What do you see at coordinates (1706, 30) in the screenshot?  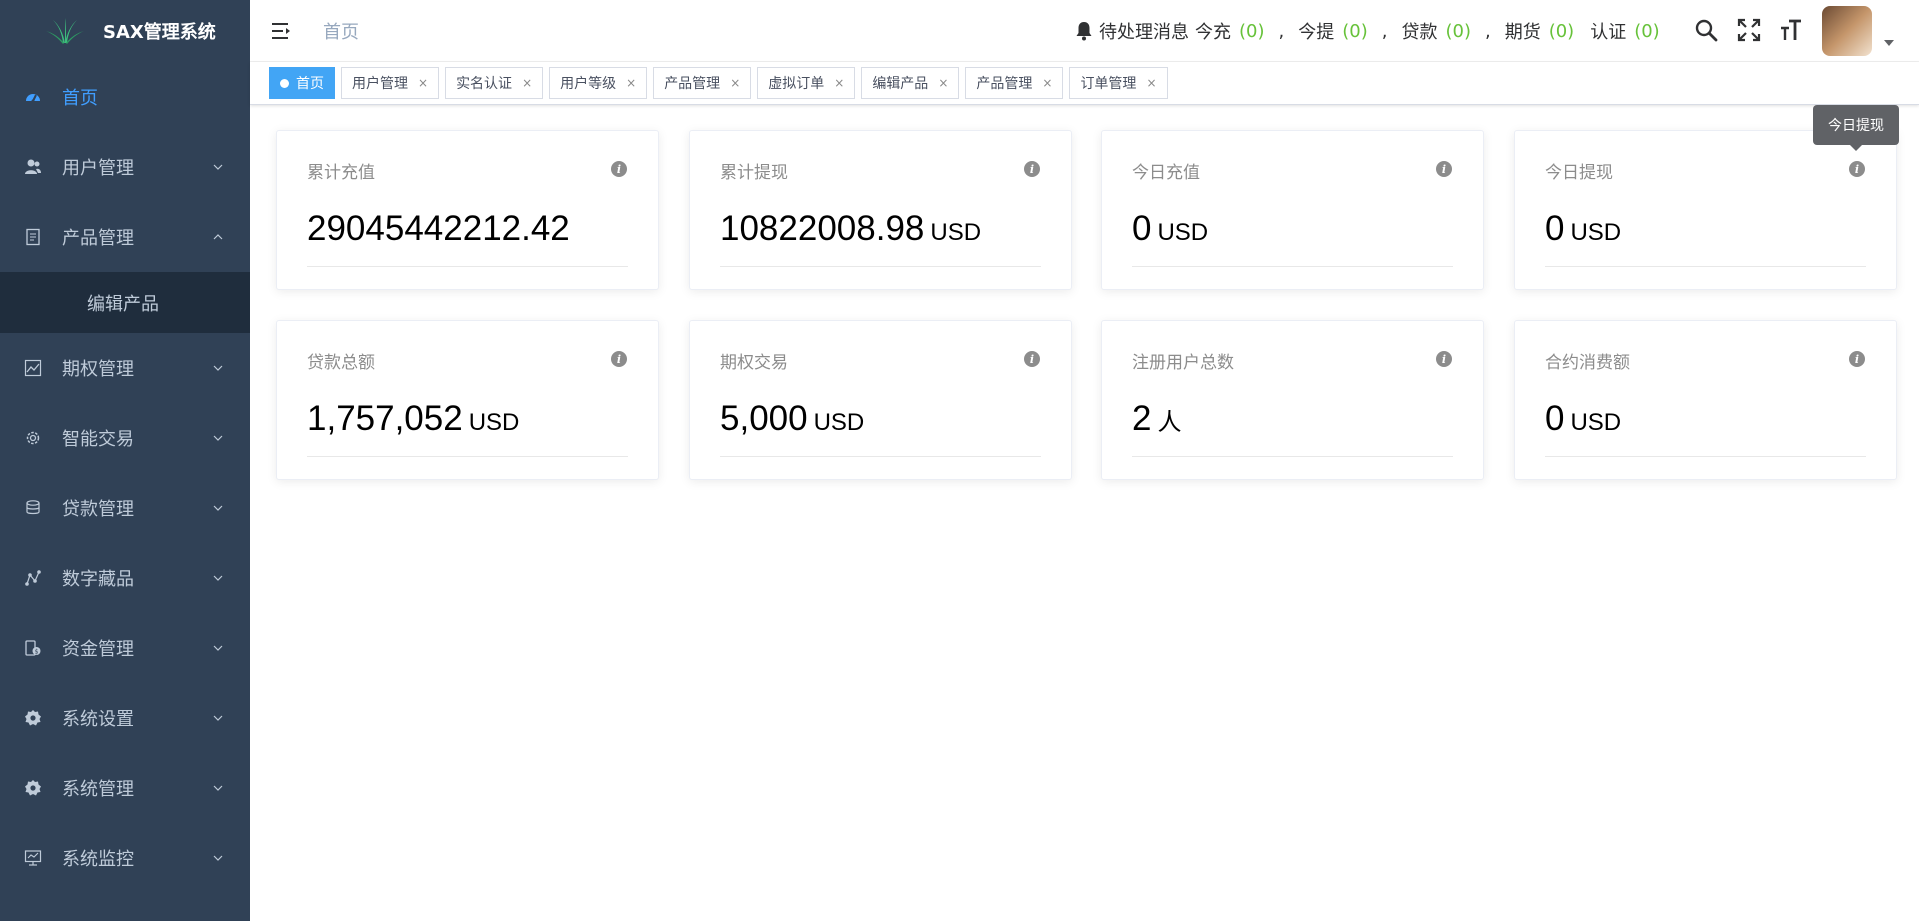 I see `search-icon` at bounding box center [1706, 30].